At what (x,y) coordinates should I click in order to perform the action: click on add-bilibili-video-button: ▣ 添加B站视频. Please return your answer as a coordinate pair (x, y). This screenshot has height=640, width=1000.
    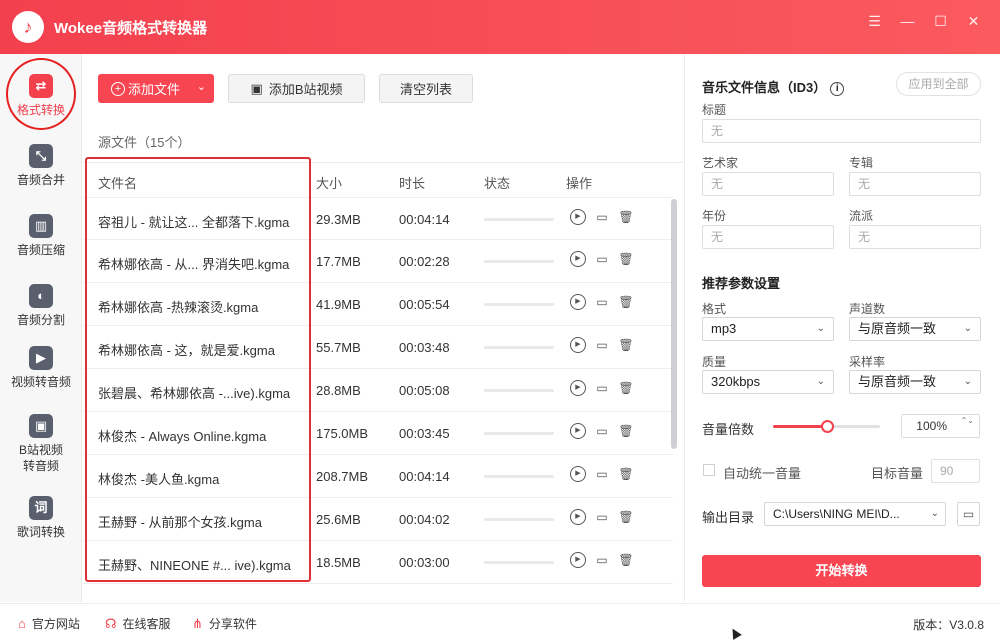
    Looking at the image, I should click on (296, 88).